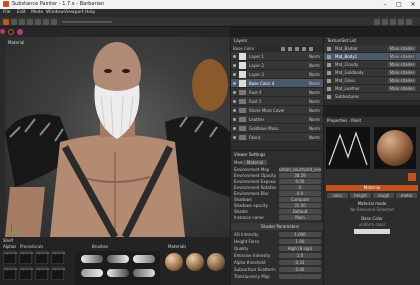 This screenshot has height=285, width=420. Describe the element at coordinates (11, 32) in the screenshot. I see `viewport-mode-icon` at that location.